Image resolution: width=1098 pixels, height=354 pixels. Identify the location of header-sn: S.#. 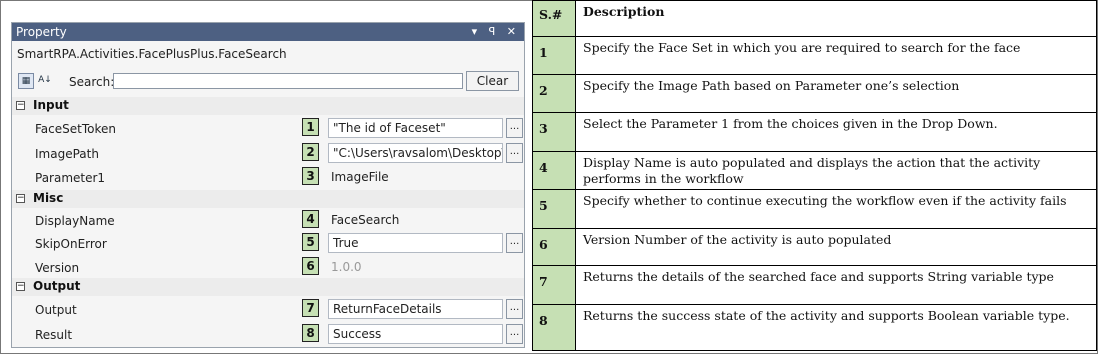
(554, 18).